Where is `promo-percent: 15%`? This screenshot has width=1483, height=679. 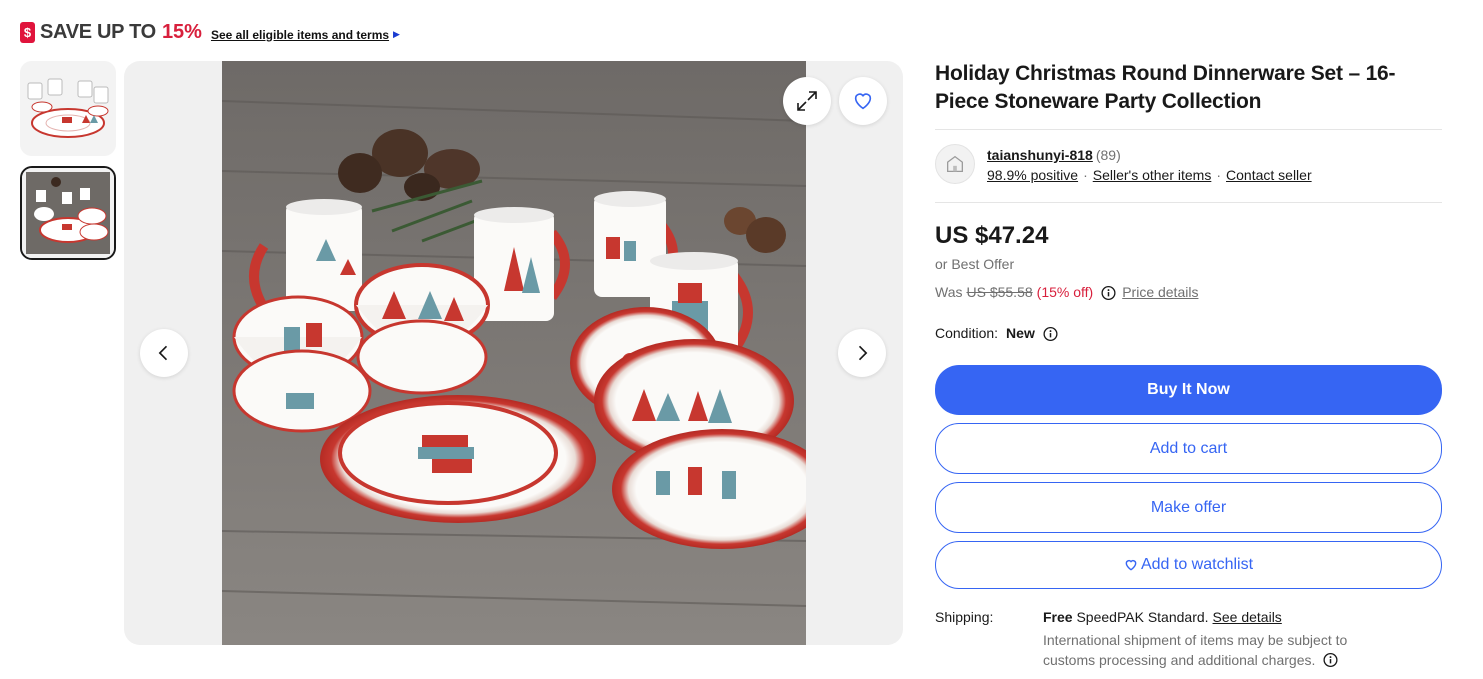 promo-percent: 15% is located at coordinates (181, 31).